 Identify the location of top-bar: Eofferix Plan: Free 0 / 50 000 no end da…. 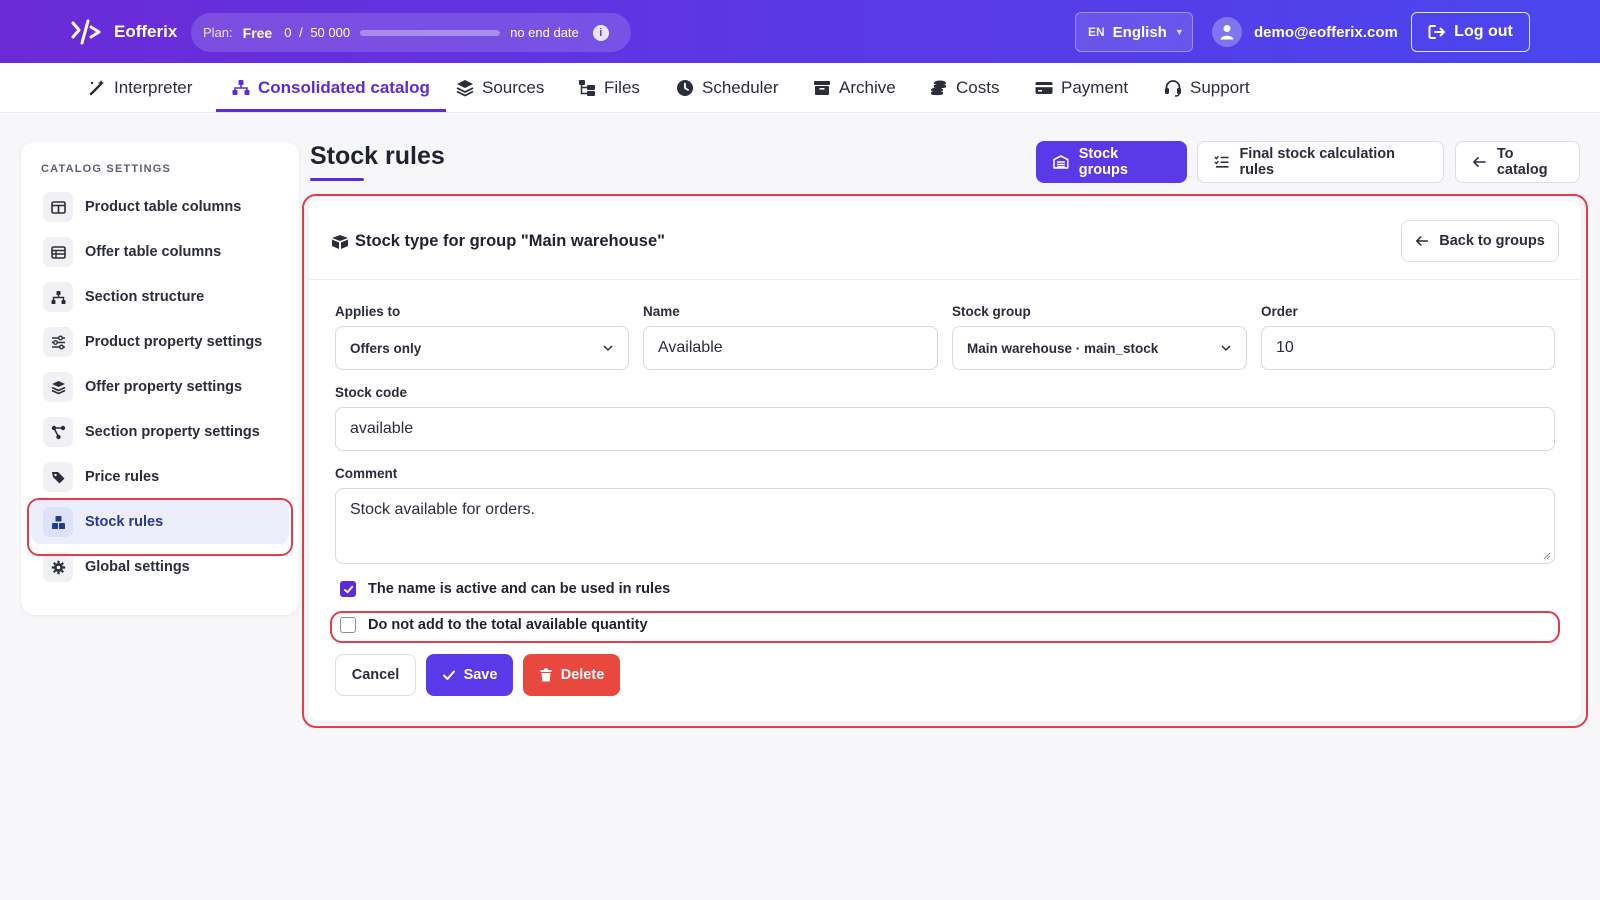
(800, 31).